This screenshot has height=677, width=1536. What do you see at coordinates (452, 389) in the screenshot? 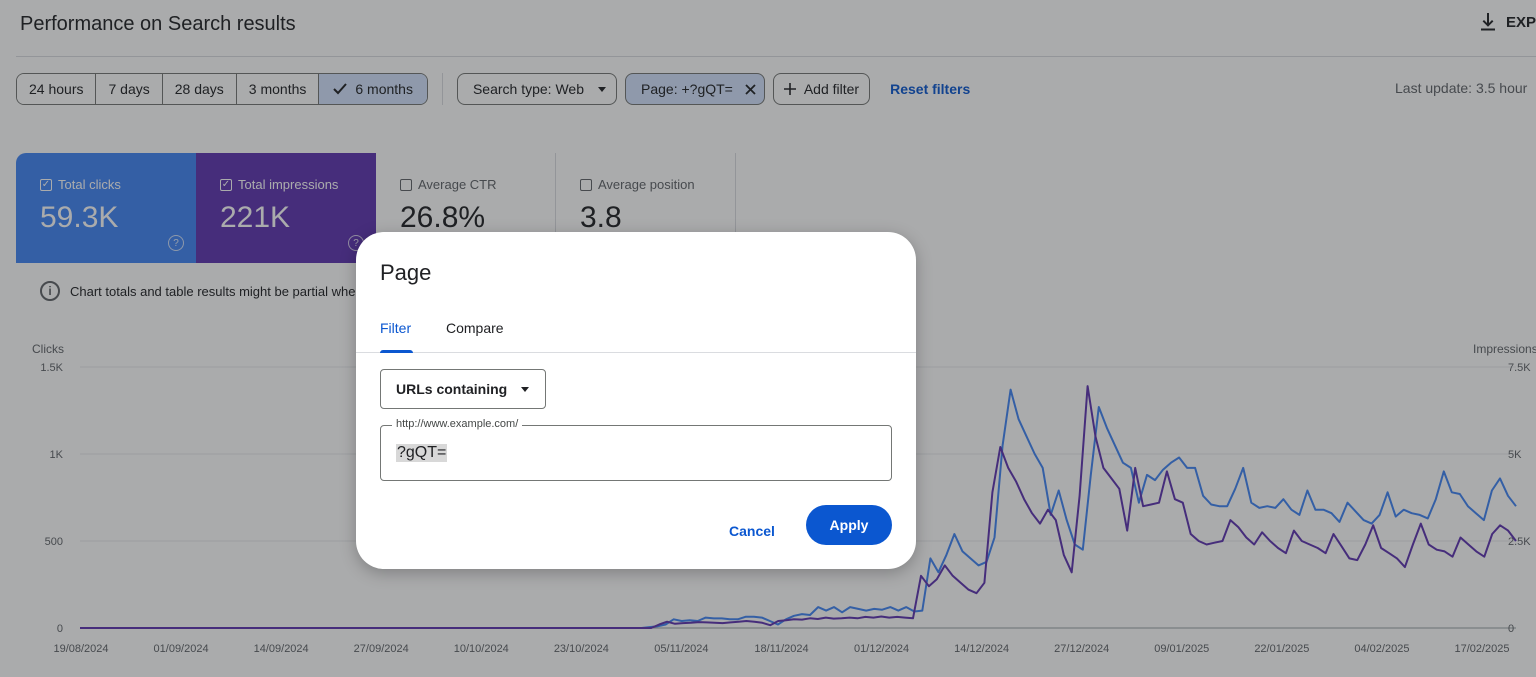
I see `match-type-value: URLs containing` at bounding box center [452, 389].